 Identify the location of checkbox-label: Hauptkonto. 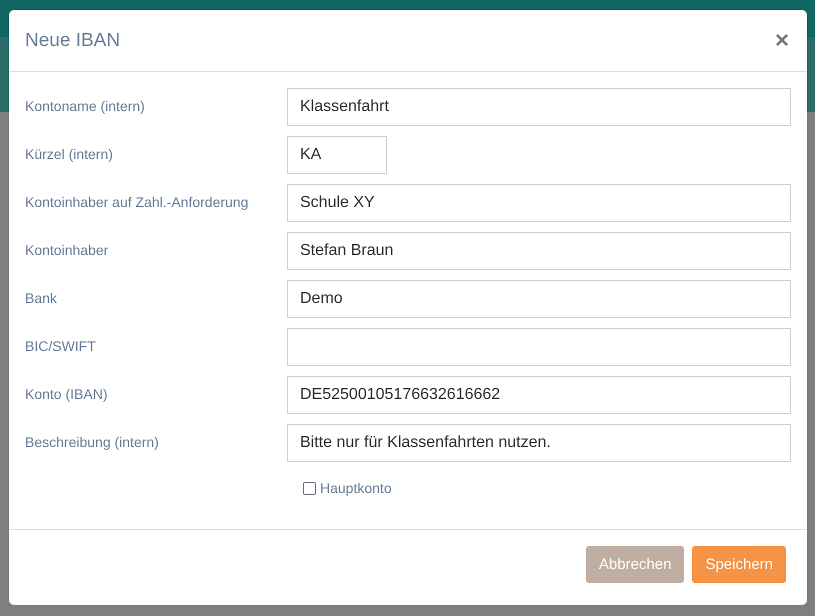
(356, 488).